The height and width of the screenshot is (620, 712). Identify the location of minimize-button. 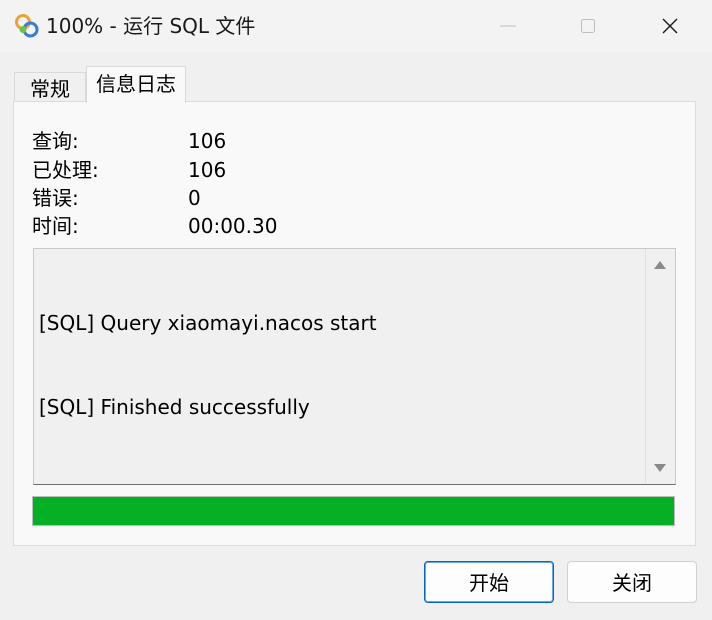
(508, 26).